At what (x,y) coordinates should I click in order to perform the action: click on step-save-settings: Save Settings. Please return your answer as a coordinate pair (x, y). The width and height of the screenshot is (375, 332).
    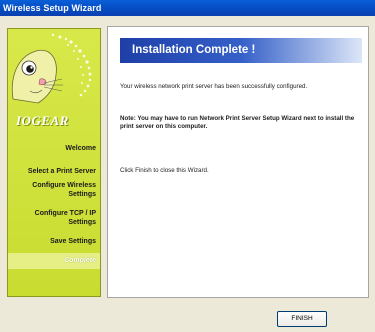
    Looking at the image, I should click on (73, 241).